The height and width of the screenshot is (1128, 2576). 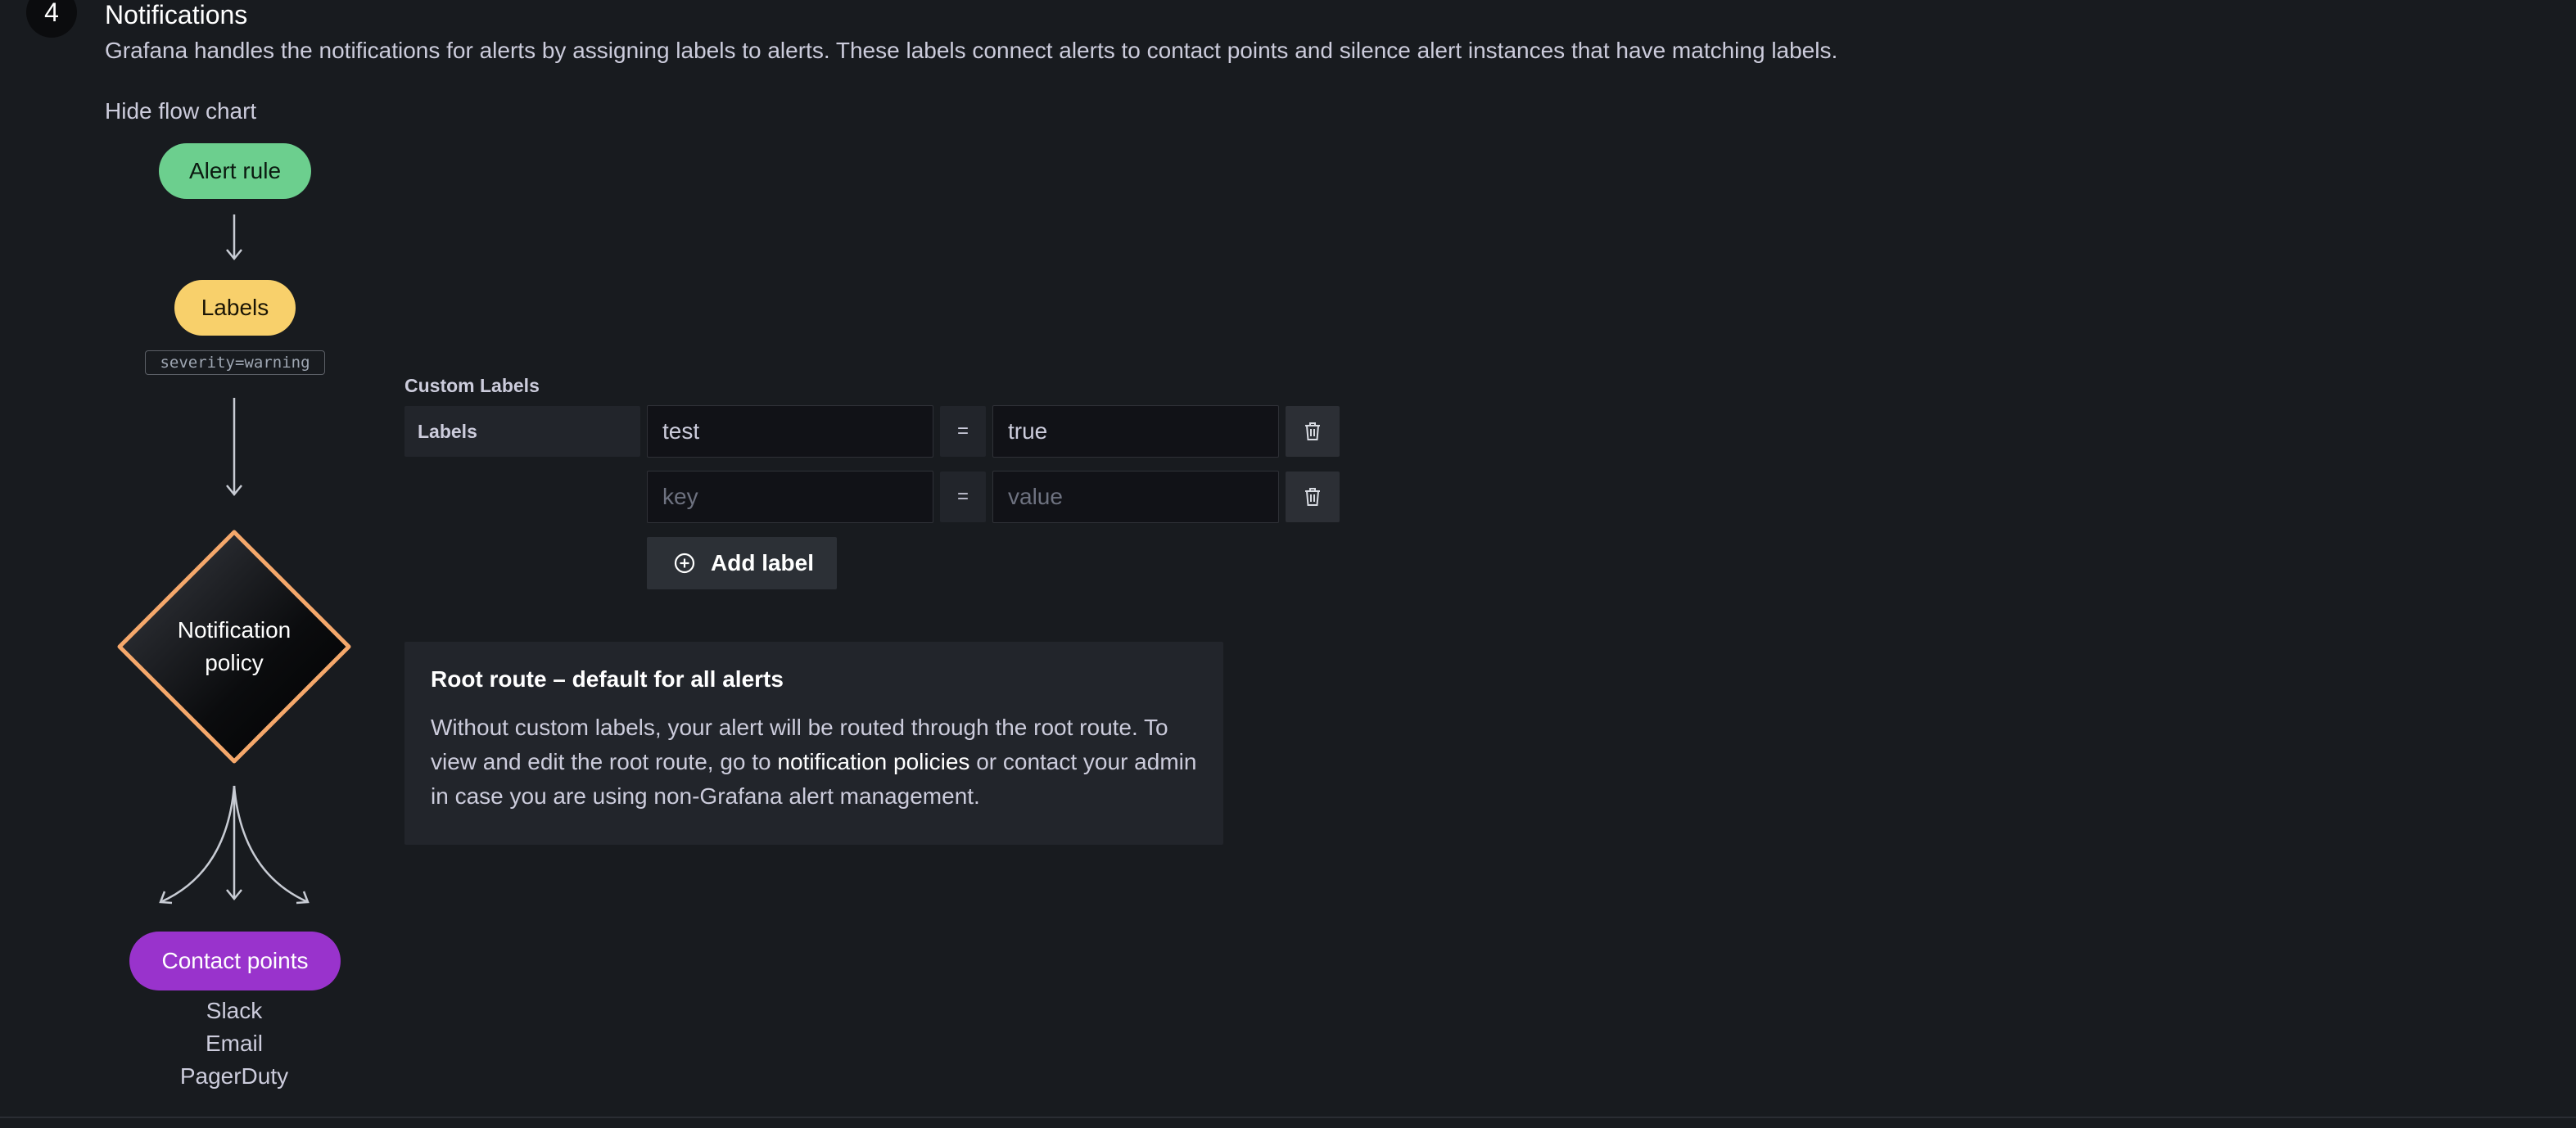 What do you see at coordinates (963, 497) in the screenshot?
I see `equals-sign-2: =` at bounding box center [963, 497].